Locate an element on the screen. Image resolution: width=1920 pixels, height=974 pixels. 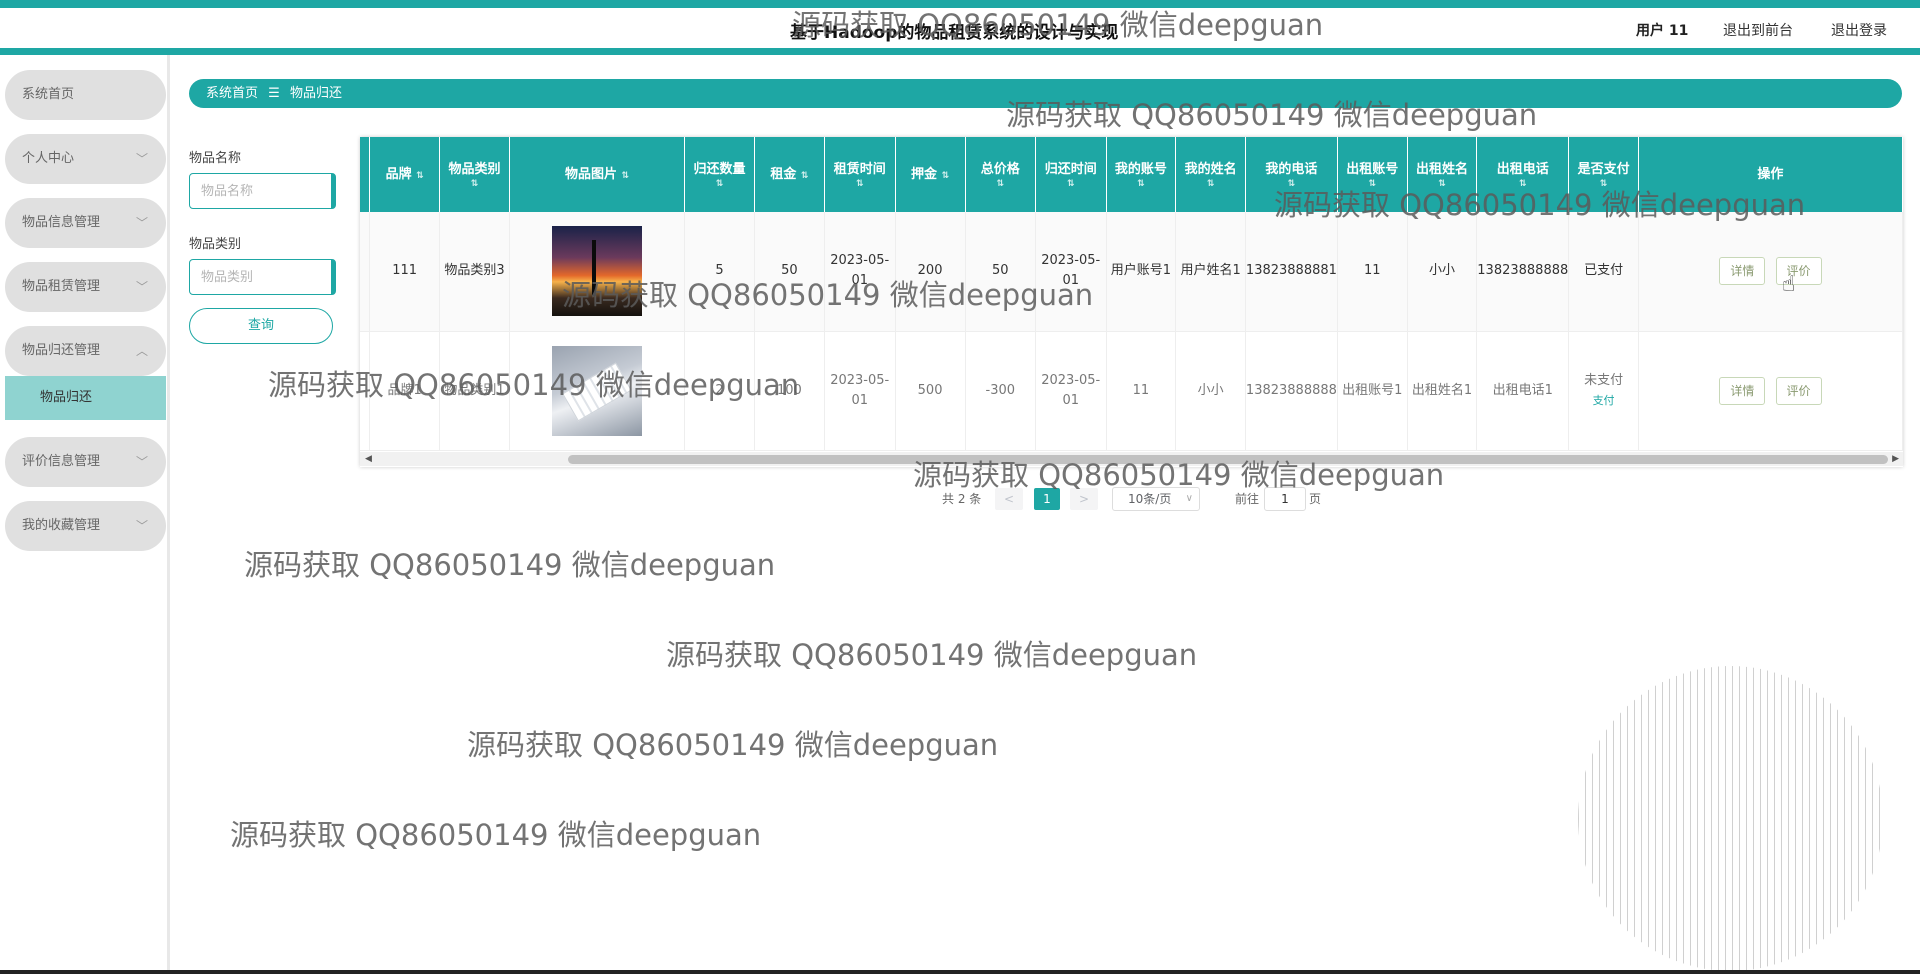
column-header-category: 物品类别 ⇅ is located at coordinates (474, 174).